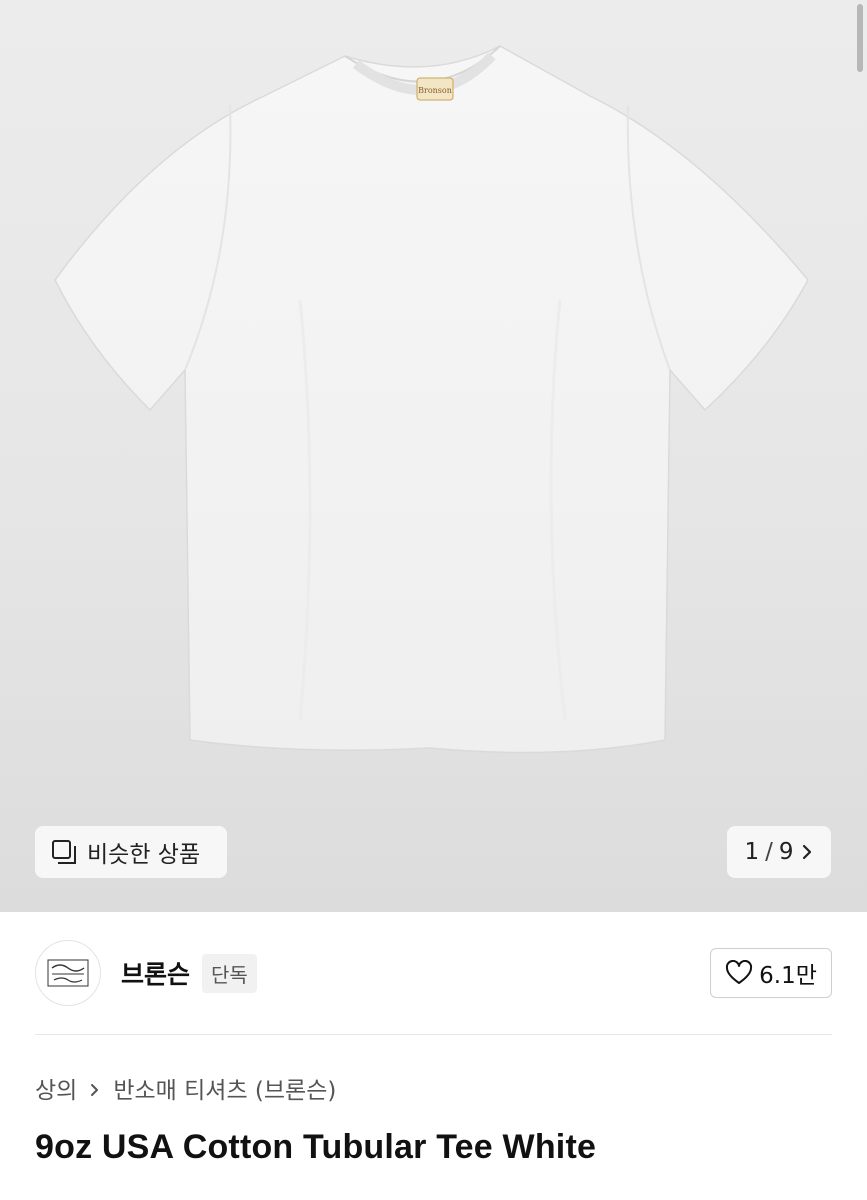  What do you see at coordinates (433, 1034) in the screenshot?
I see `divider` at bounding box center [433, 1034].